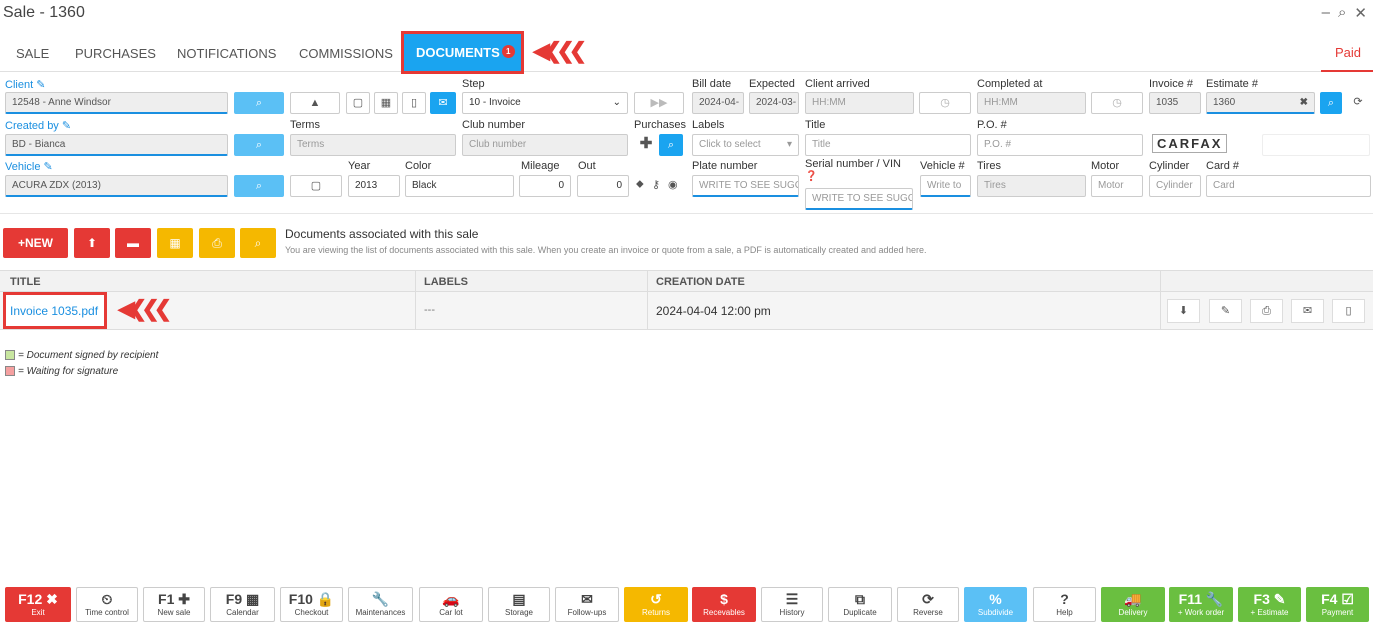 The image size is (1373, 626). What do you see at coordinates (459, 186) in the screenshot?
I see `color-field: Black` at bounding box center [459, 186].